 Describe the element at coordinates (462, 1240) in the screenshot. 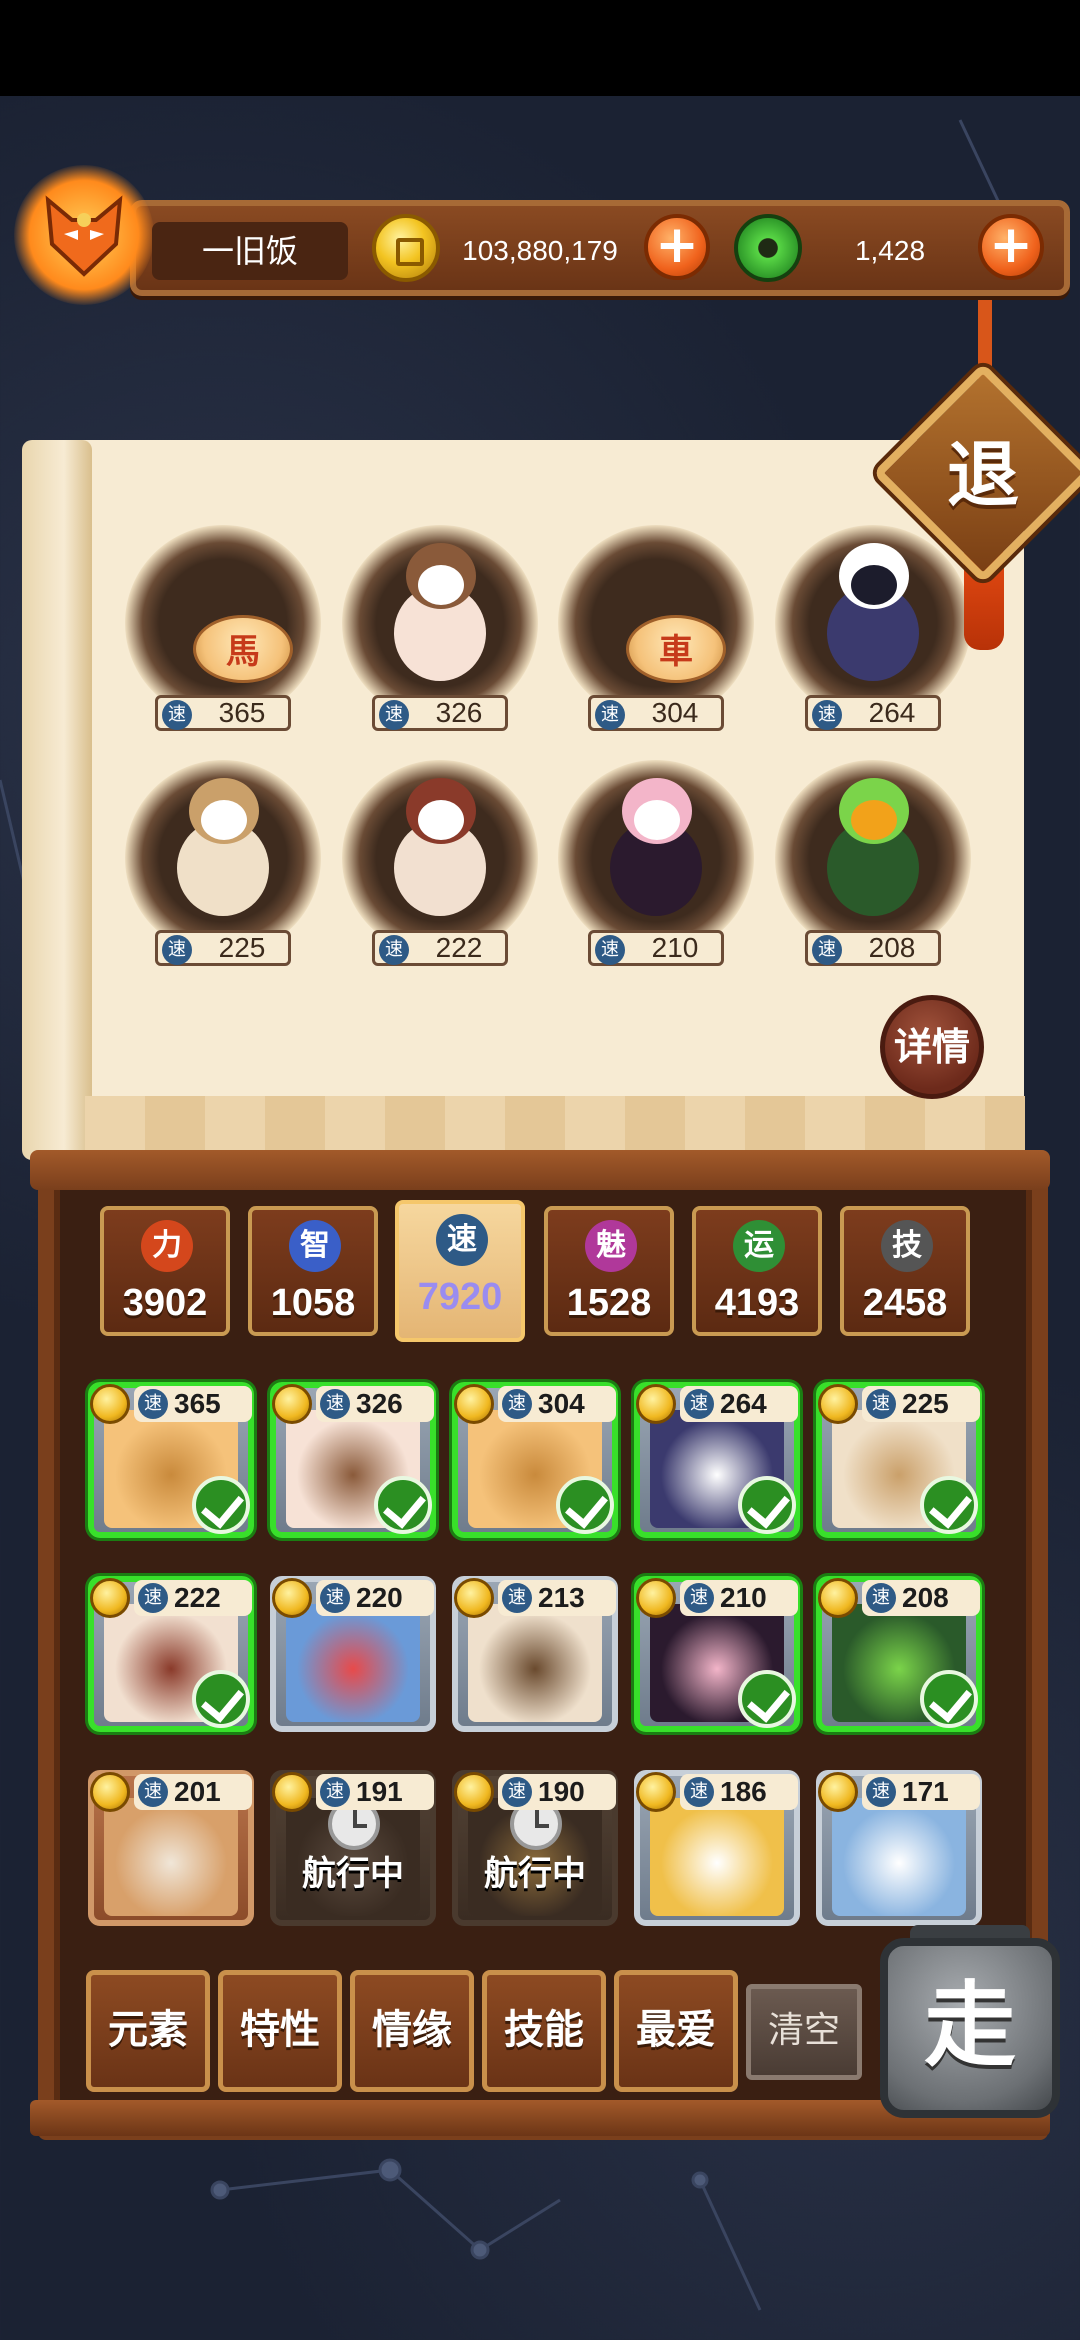

I see `stat-icon: 速` at that location.